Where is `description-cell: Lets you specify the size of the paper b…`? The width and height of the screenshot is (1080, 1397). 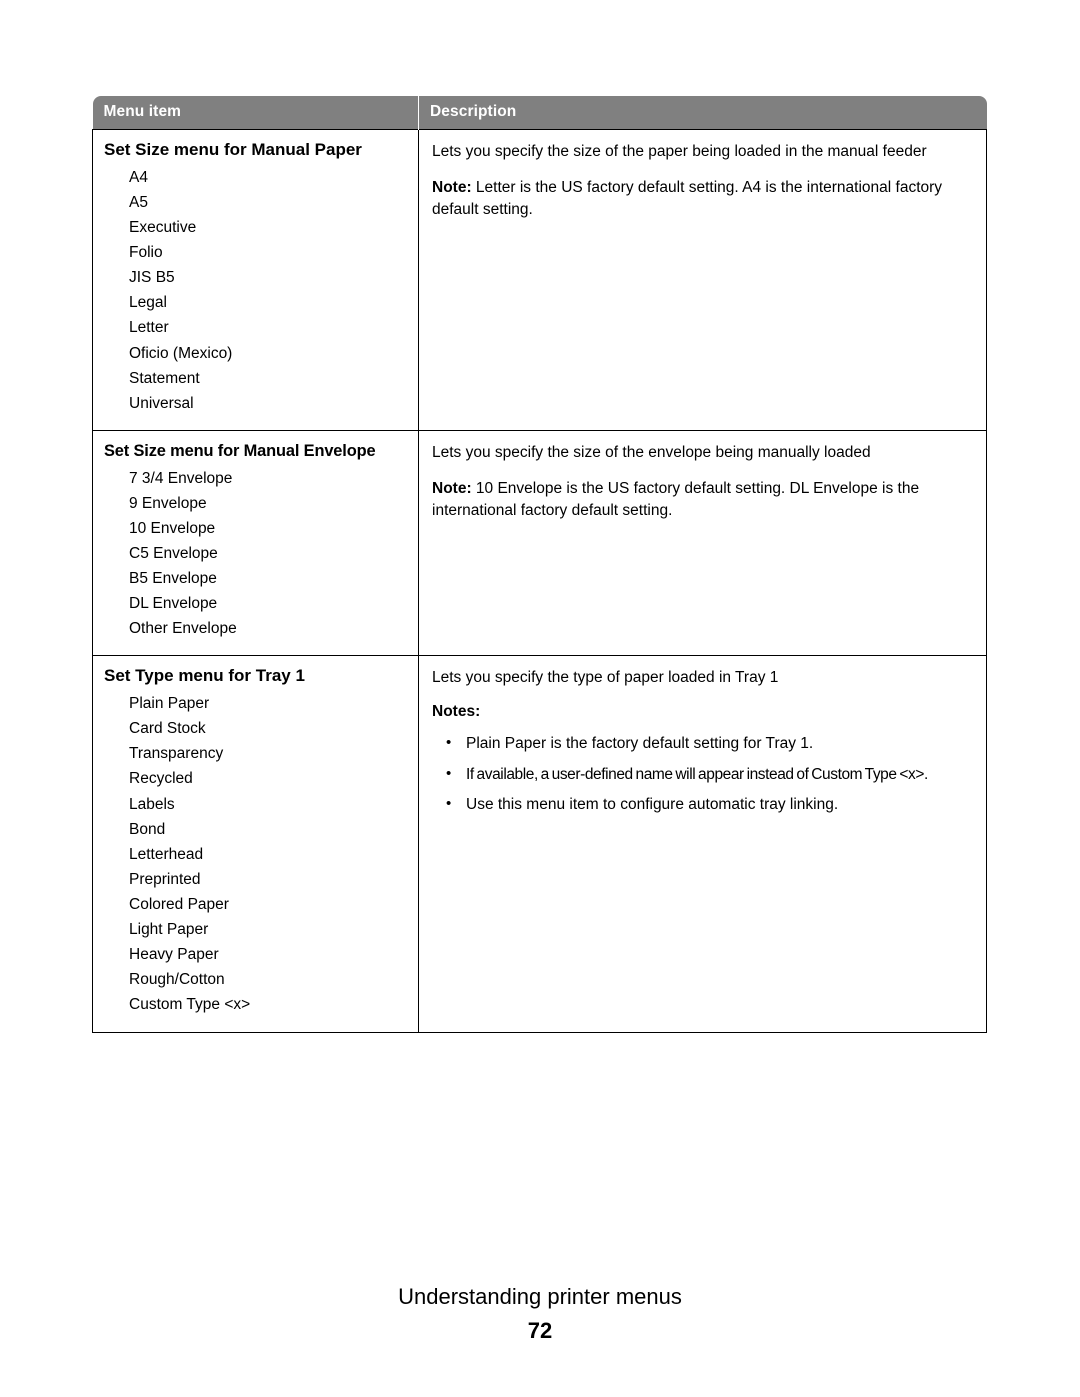 description-cell: Lets you specify the size of the paper b… is located at coordinates (702, 280).